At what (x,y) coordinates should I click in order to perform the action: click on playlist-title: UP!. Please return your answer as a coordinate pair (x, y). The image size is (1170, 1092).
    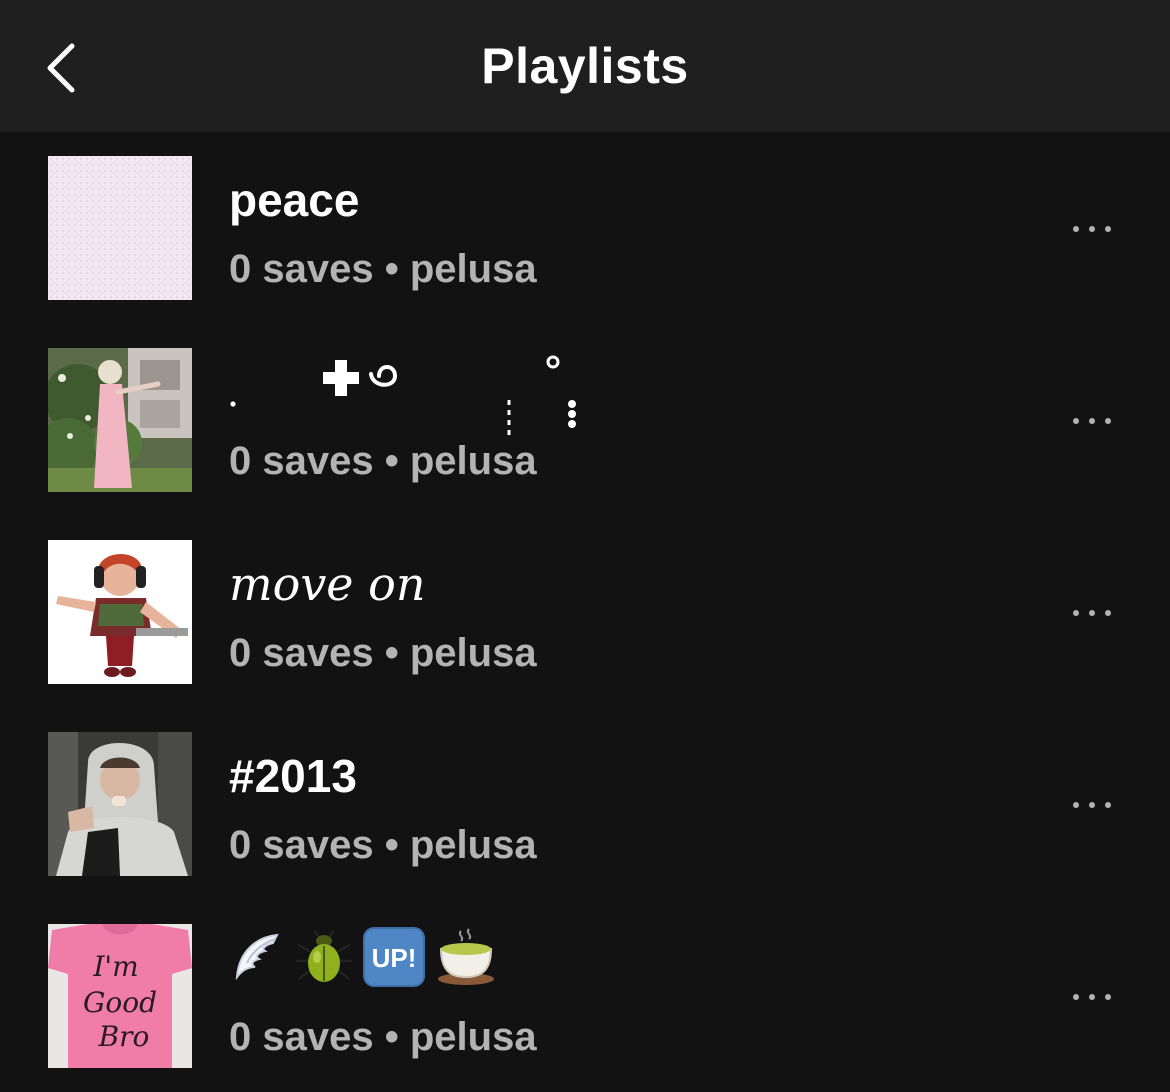
    Looking at the image, I should click on (363, 962).